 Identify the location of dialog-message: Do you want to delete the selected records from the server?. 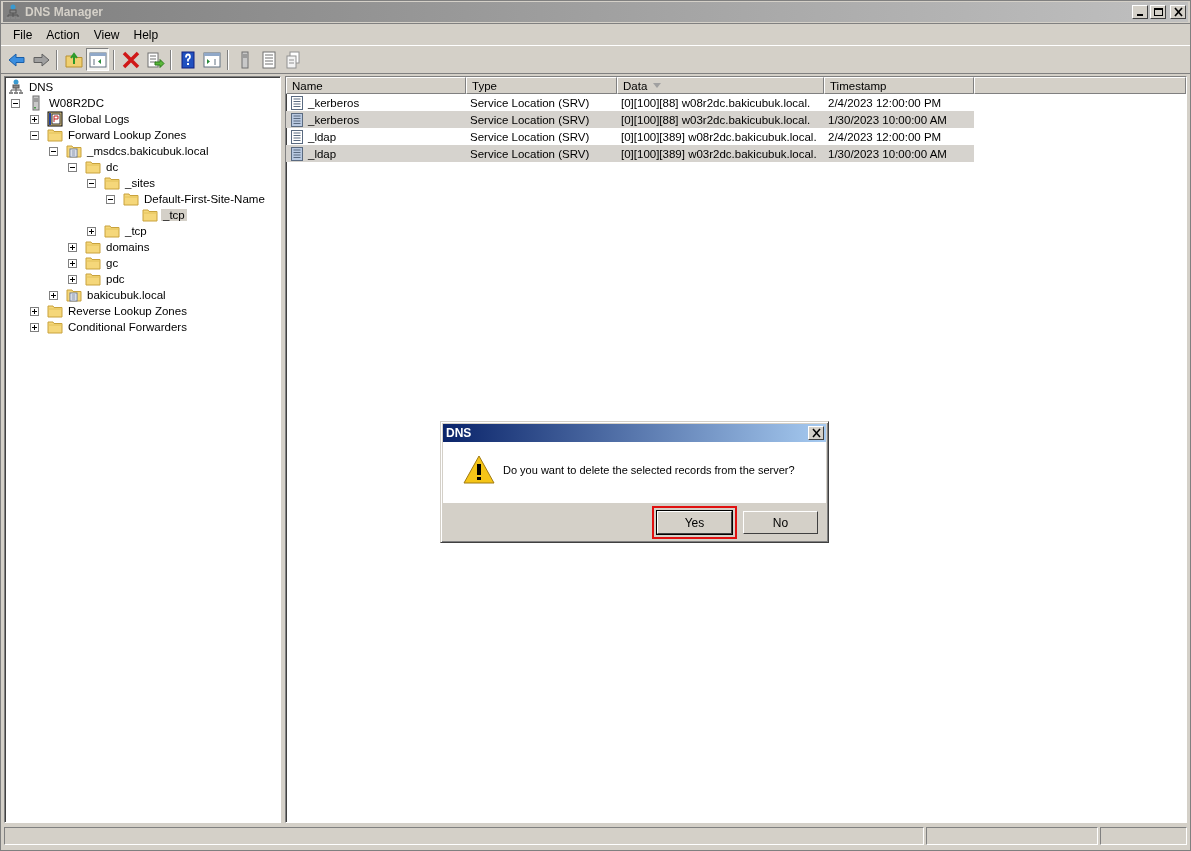
(649, 470).